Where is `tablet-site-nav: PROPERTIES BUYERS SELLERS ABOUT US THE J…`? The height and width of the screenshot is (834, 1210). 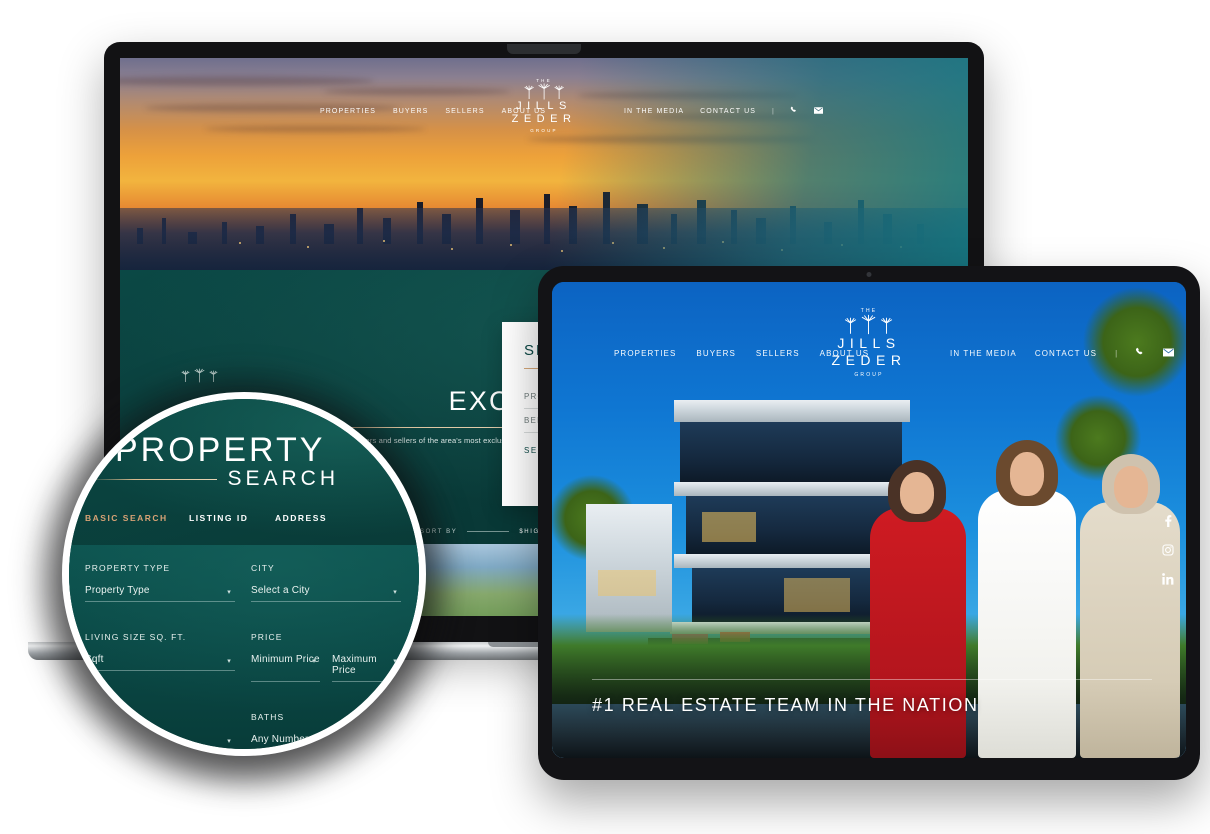
tablet-site-nav: PROPERTIES BUYERS SELLERS ABOUT US THE J… is located at coordinates (869, 343).